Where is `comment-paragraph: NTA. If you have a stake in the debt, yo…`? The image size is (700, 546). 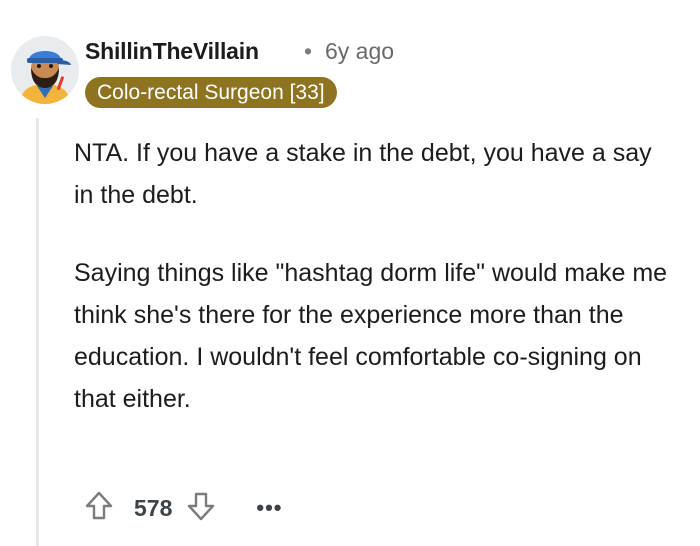 comment-paragraph: NTA. If you have a stake in the debt, yo… is located at coordinates (363, 174).